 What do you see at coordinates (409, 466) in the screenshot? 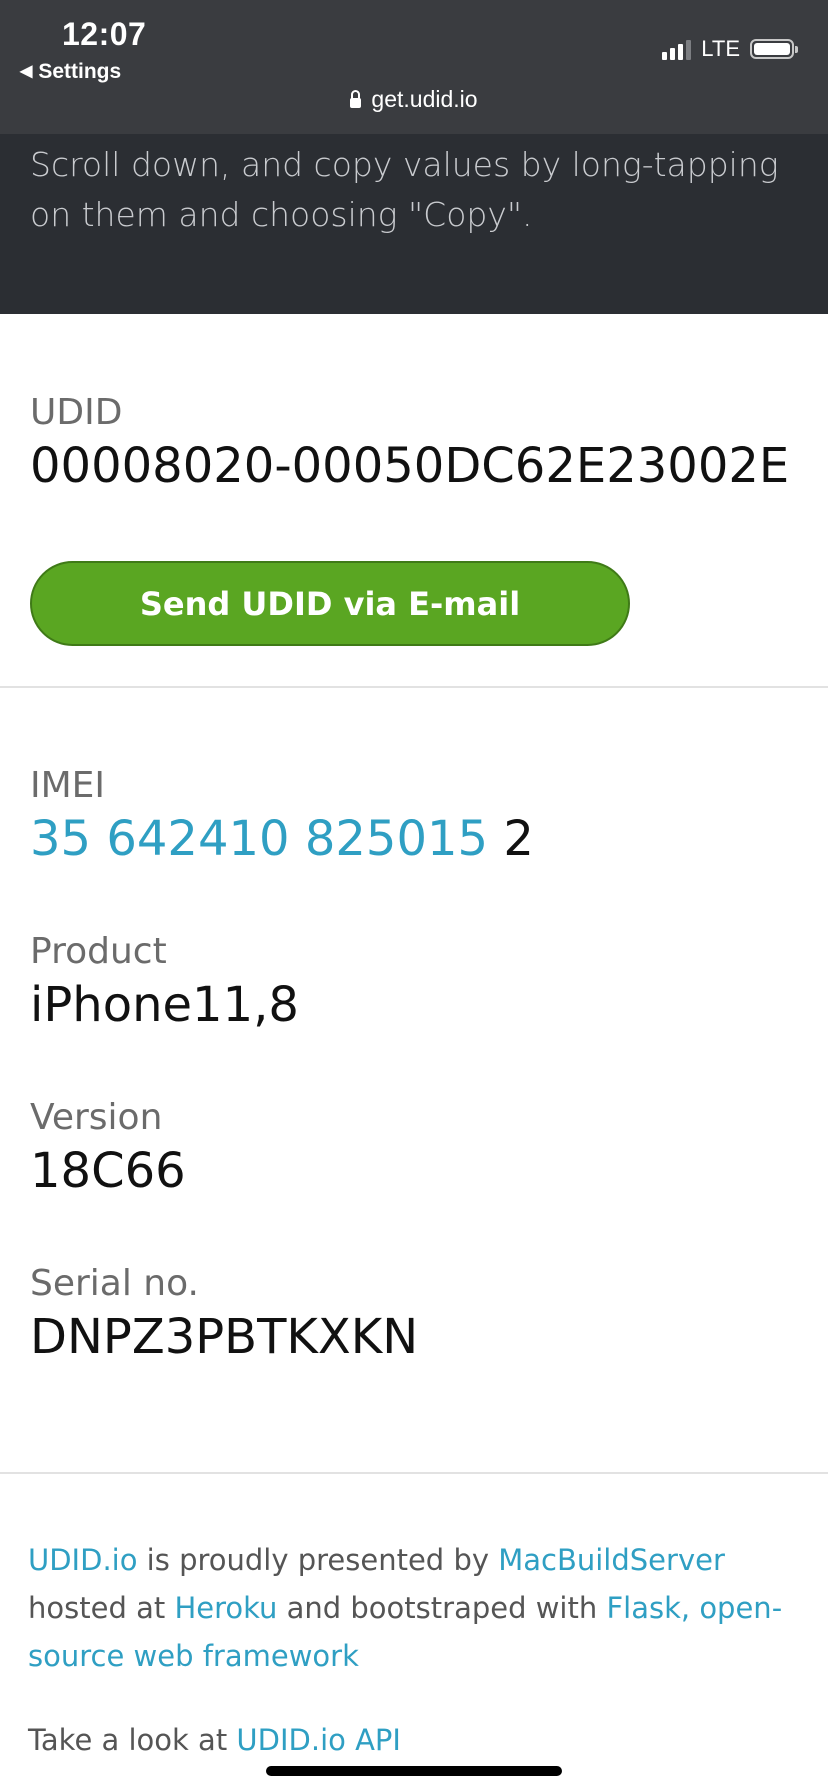
I see `udid-value: 00008020-00050DC62E23002E` at bounding box center [409, 466].